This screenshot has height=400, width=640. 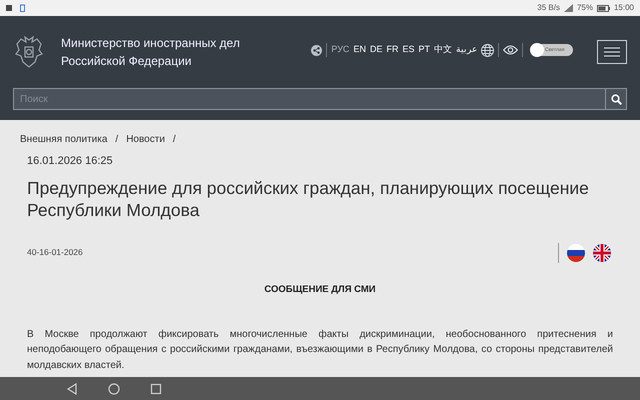 I want to click on menu-button, so click(x=612, y=52).